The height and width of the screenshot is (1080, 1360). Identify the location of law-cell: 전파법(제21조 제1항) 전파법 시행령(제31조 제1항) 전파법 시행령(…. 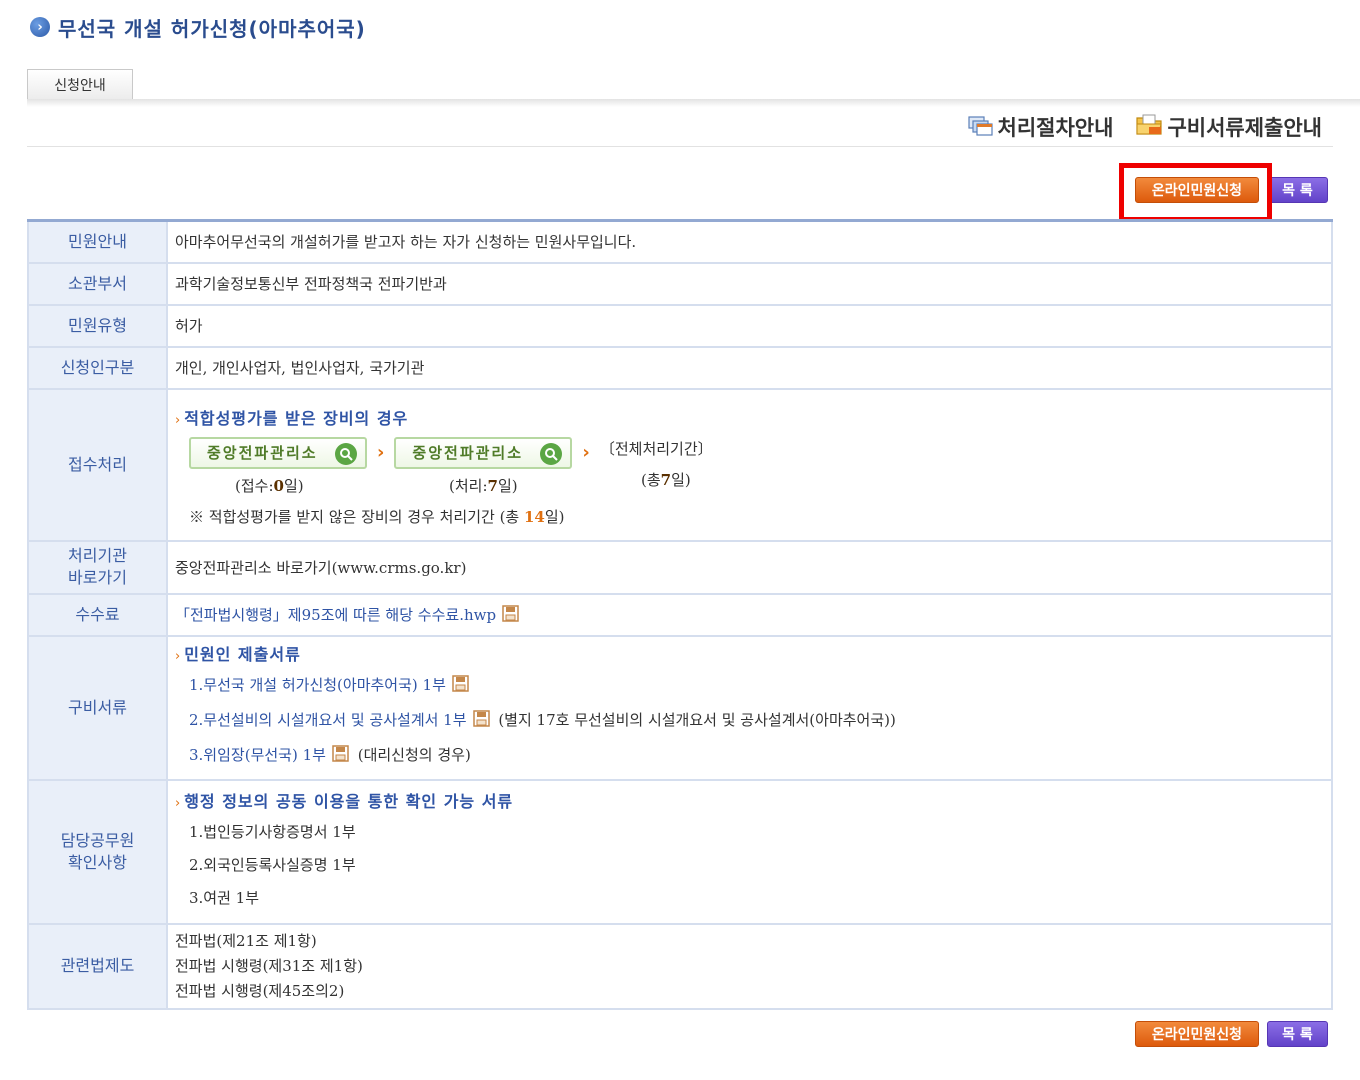
(749, 966).